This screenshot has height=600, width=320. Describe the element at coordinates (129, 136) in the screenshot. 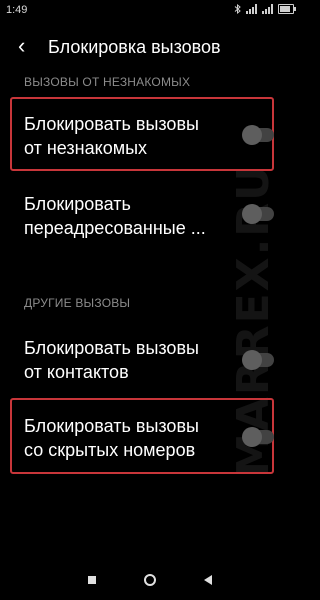

I see `setting-label-block-unknown: Блокировать вызовы от незнакомых` at that location.